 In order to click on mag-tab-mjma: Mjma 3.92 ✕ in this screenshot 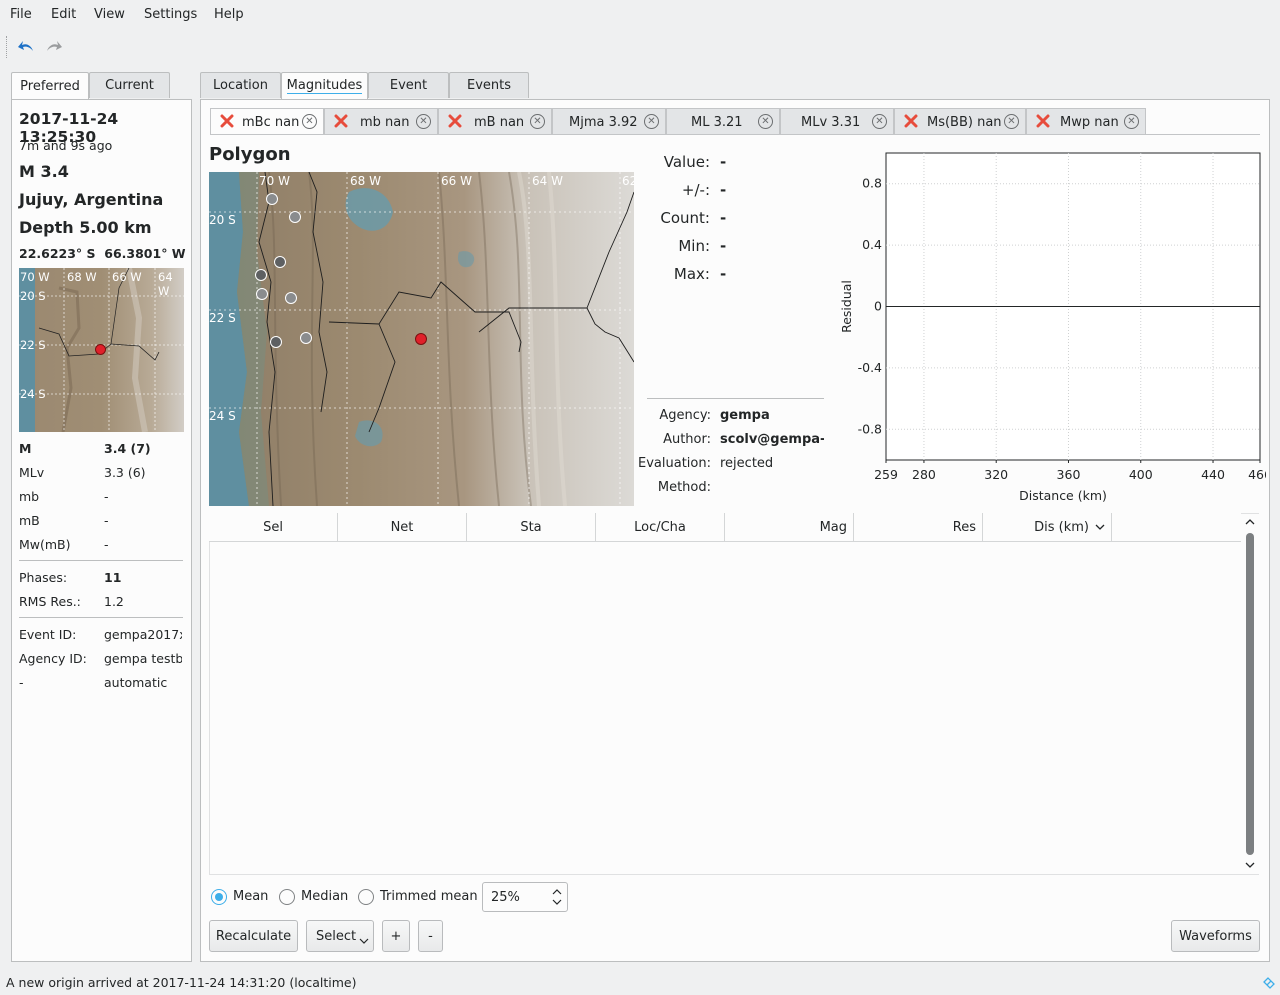, I will do `click(609, 121)`.